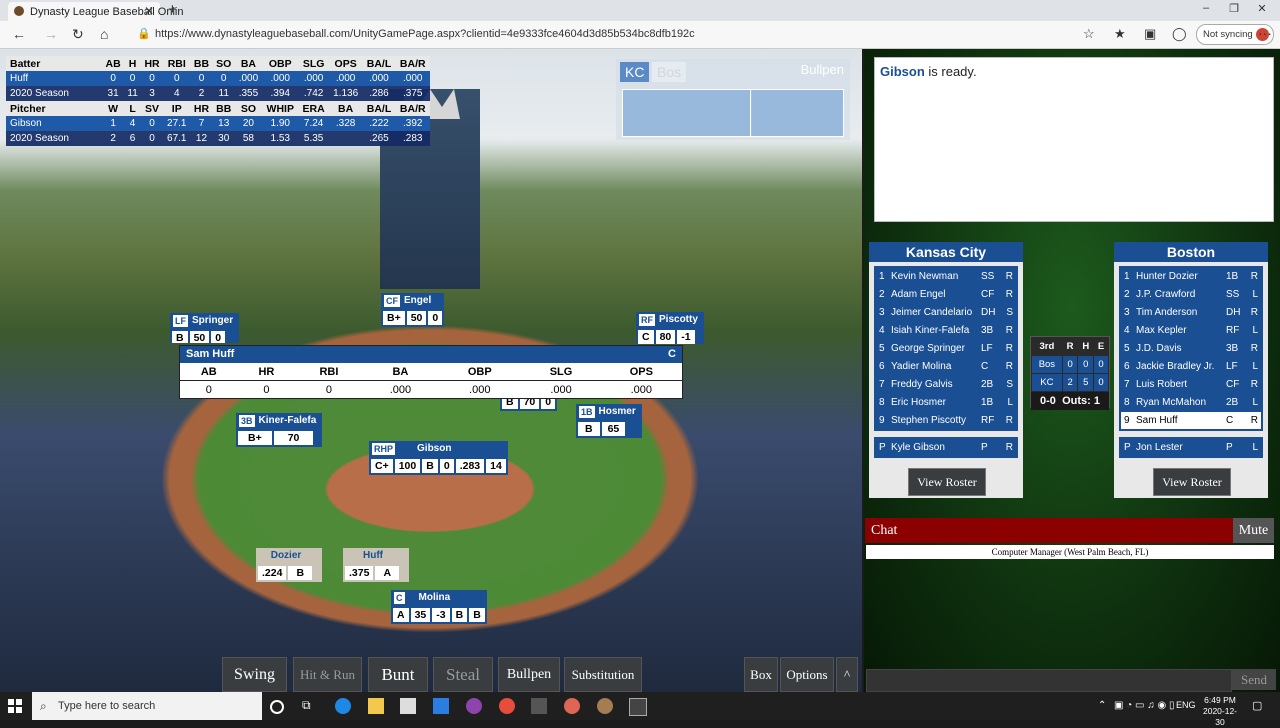 This screenshot has width=1280, height=728. What do you see at coordinates (1191, 276) in the screenshot?
I see `lineup-row: 1 Hunter Dozier 1B R` at bounding box center [1191, 276].